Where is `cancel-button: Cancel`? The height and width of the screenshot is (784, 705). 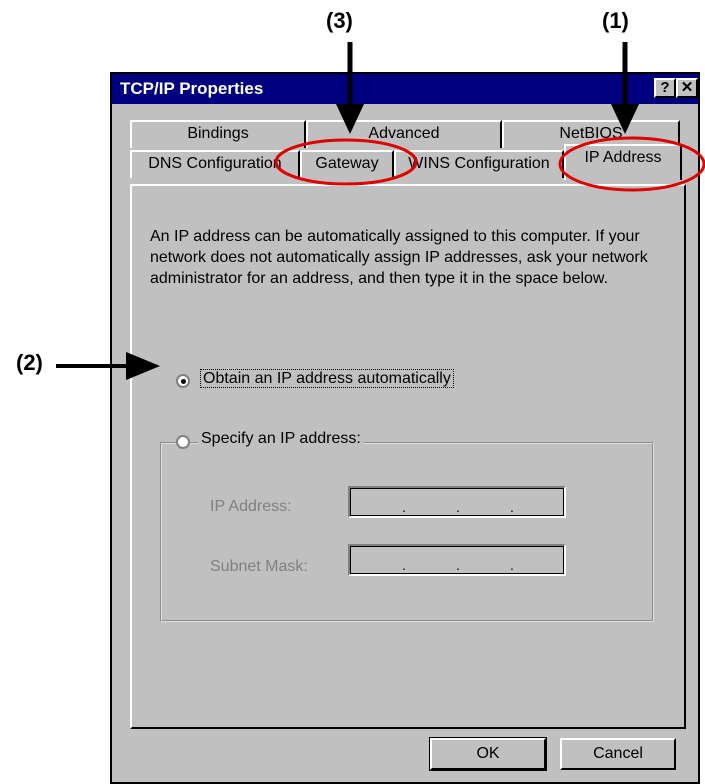
cancel-button: Cancel is located at coordinates (618, 754).